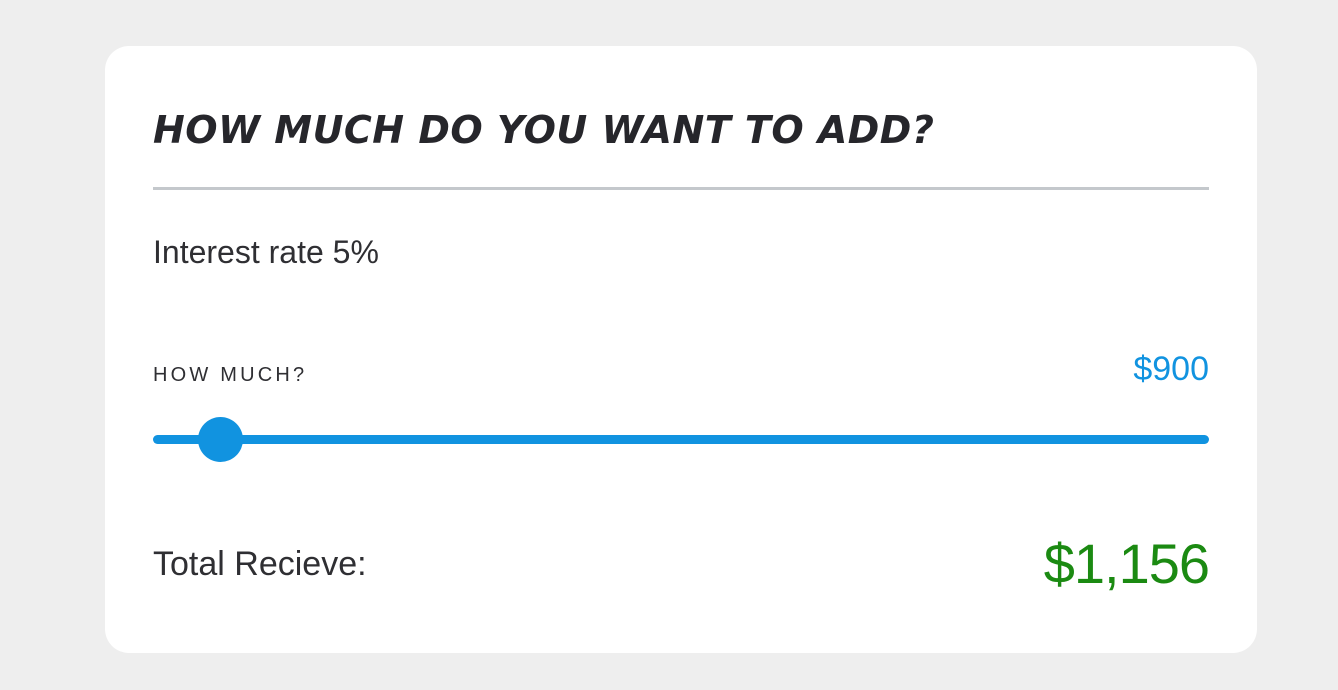 The height and width of the screenshot is (690, 1338). What do you see at coordinates (260, 564) in the screenshot?
I see `total-receive-label: Total Recieve:` at bounding box center [260, 564].